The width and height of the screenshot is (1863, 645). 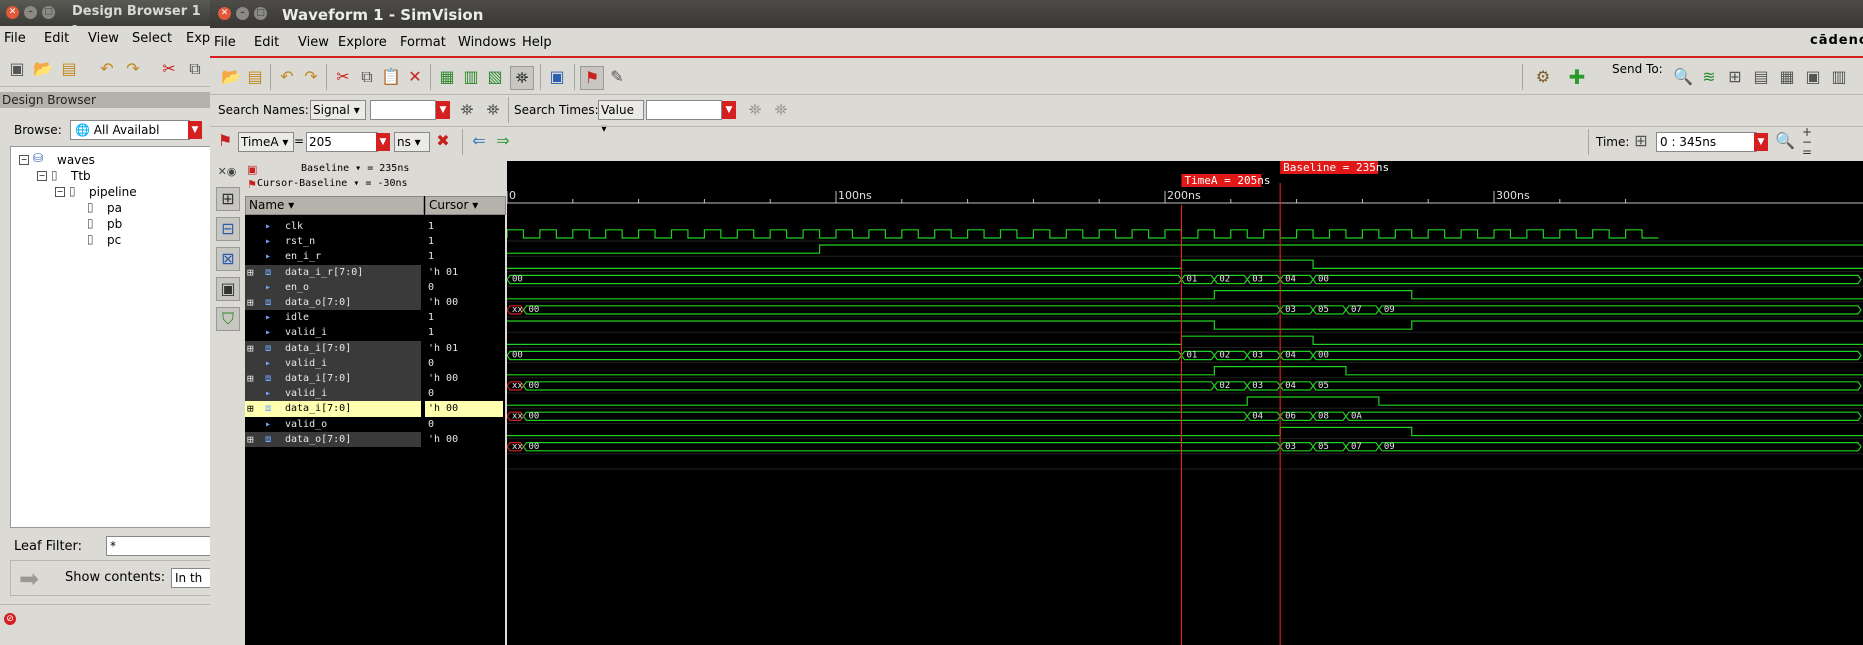 What do you see at coordinates (1761, 77) in the screenshot?
I see `send-register-icon: ▤` at bounding box center [1761, 77].